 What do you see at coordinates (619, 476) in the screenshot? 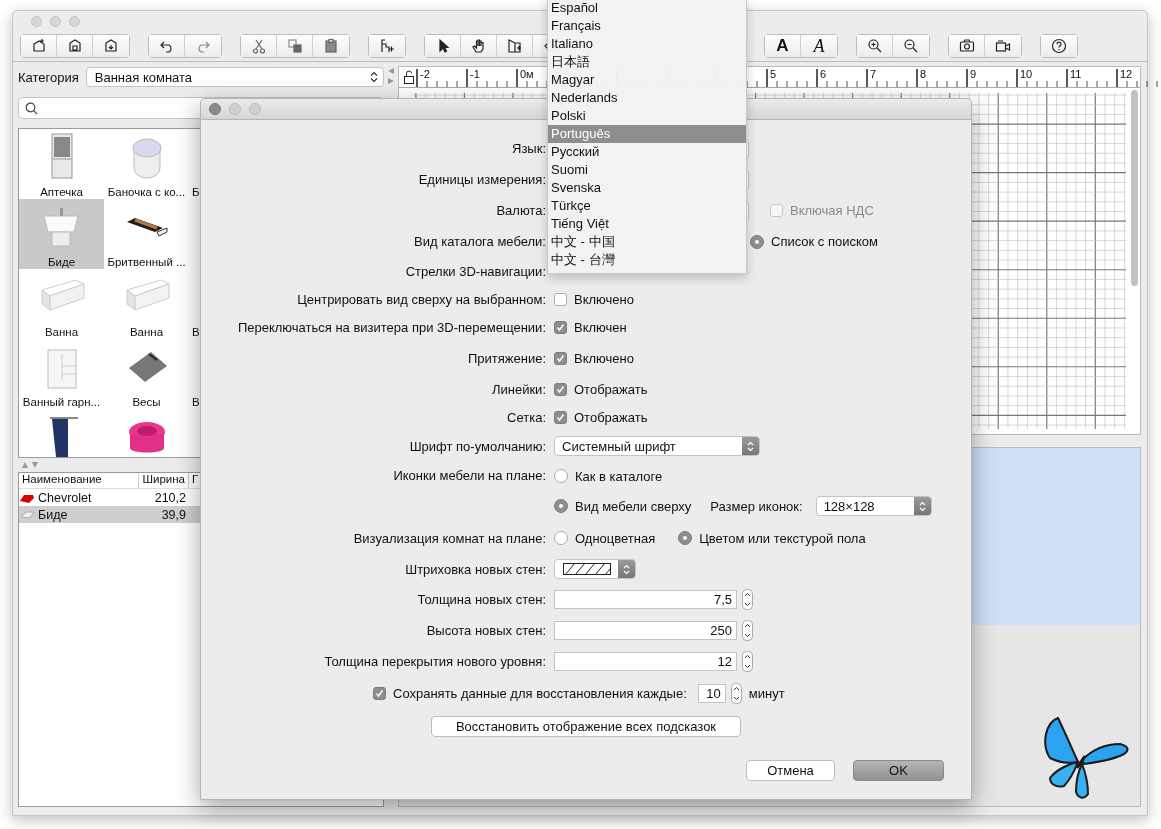
I see `radio-label: Как в каталоге` at bounding box center [619, 476].